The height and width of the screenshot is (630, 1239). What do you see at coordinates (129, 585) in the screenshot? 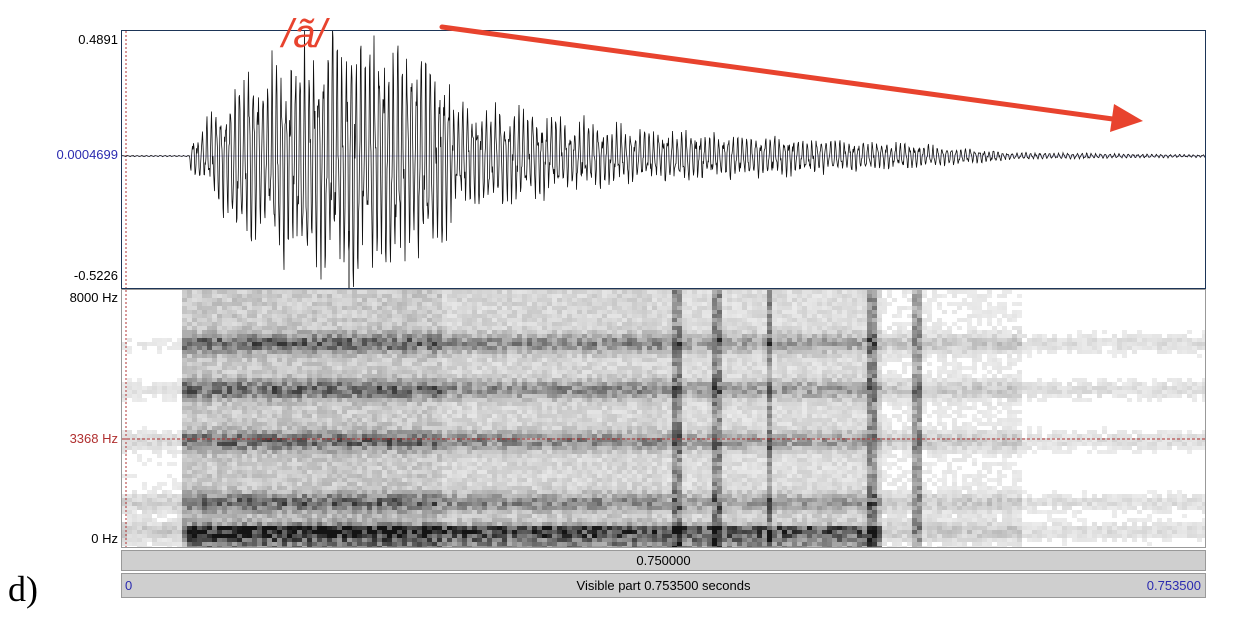
I see `visible-start-value: 0` at bounding box center [129, 585].